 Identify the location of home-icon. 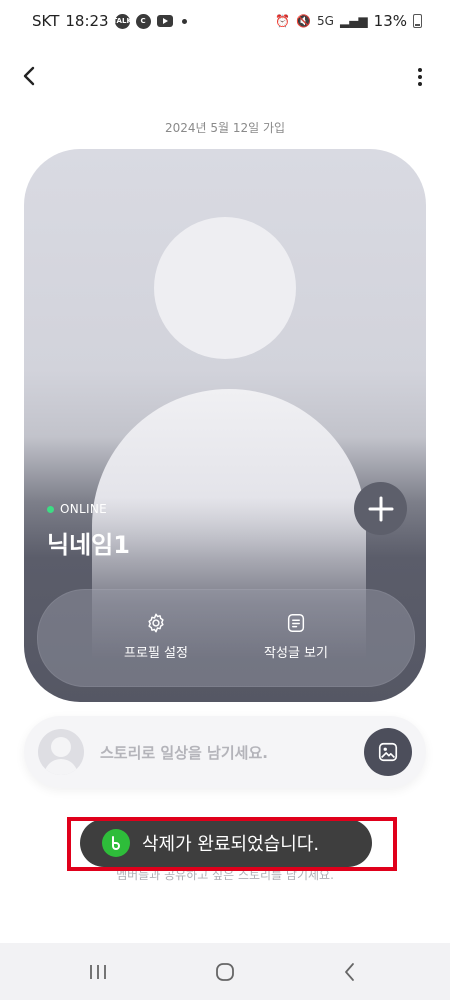
(225, 971).